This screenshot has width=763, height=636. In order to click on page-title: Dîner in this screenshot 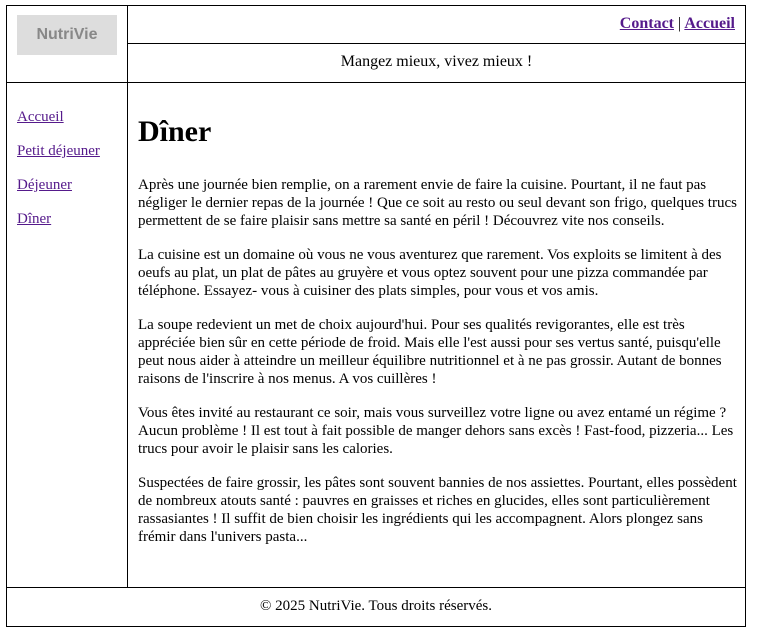, I will do `click(175, 131)`.